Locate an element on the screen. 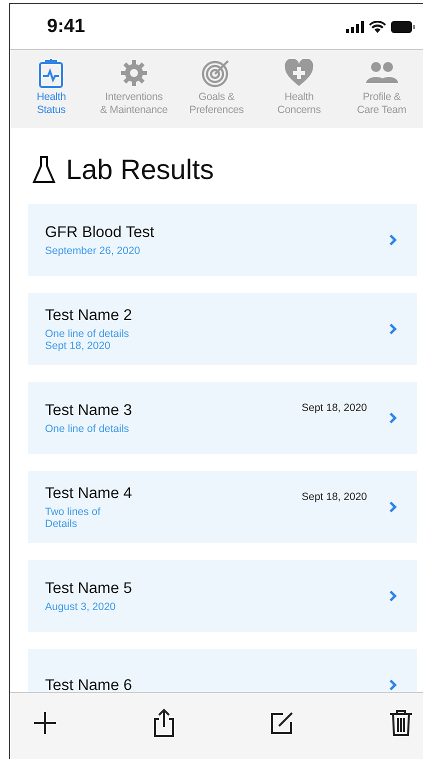 The width and height of the screenshot is (423, 759). wifi-icon is located at coordinates (377, 26).